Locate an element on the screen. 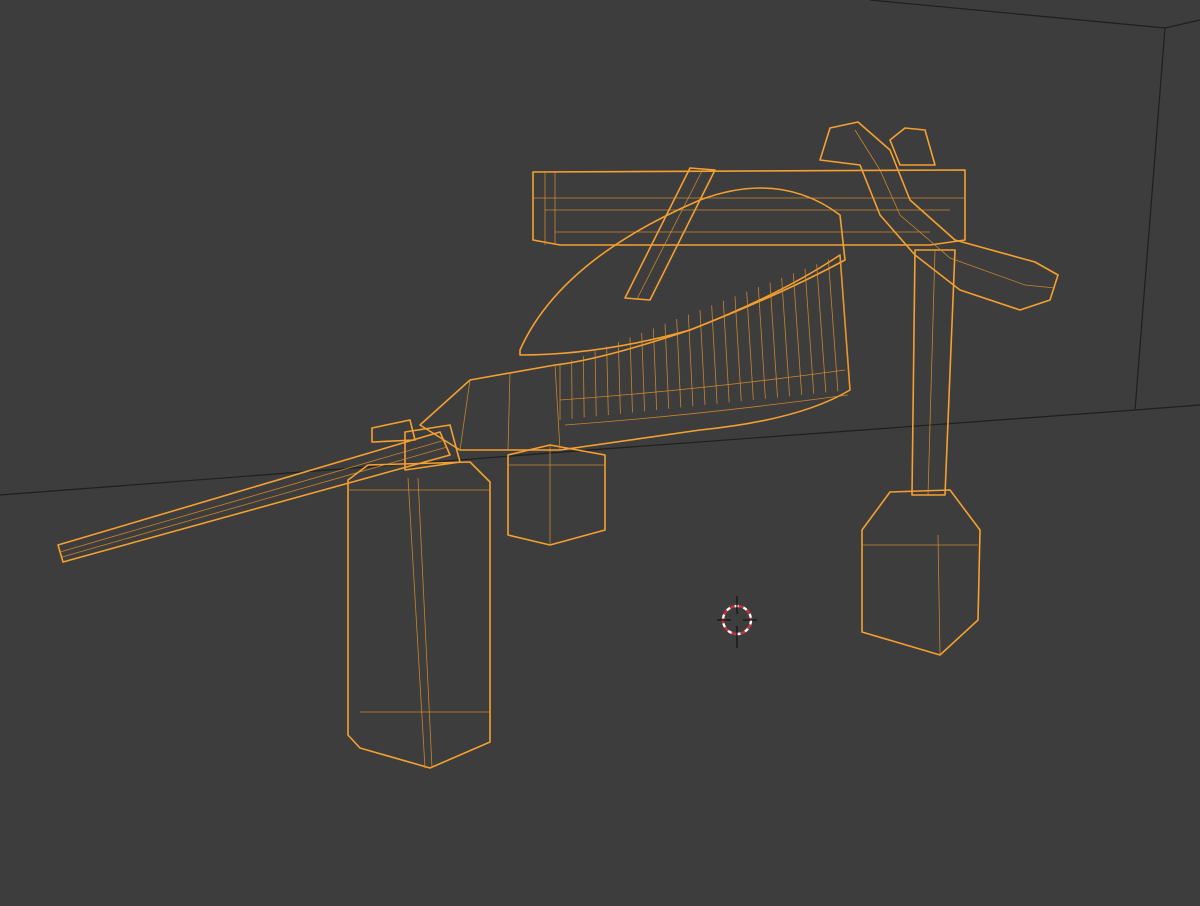 The image size is (1200, 906). rod is located at coordinates (254, 497).